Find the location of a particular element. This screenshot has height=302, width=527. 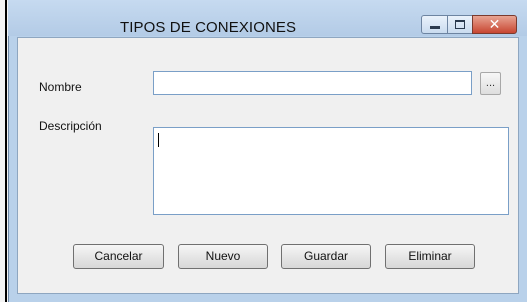

nombre-label: Nombre is located at coordinates (60, 87).